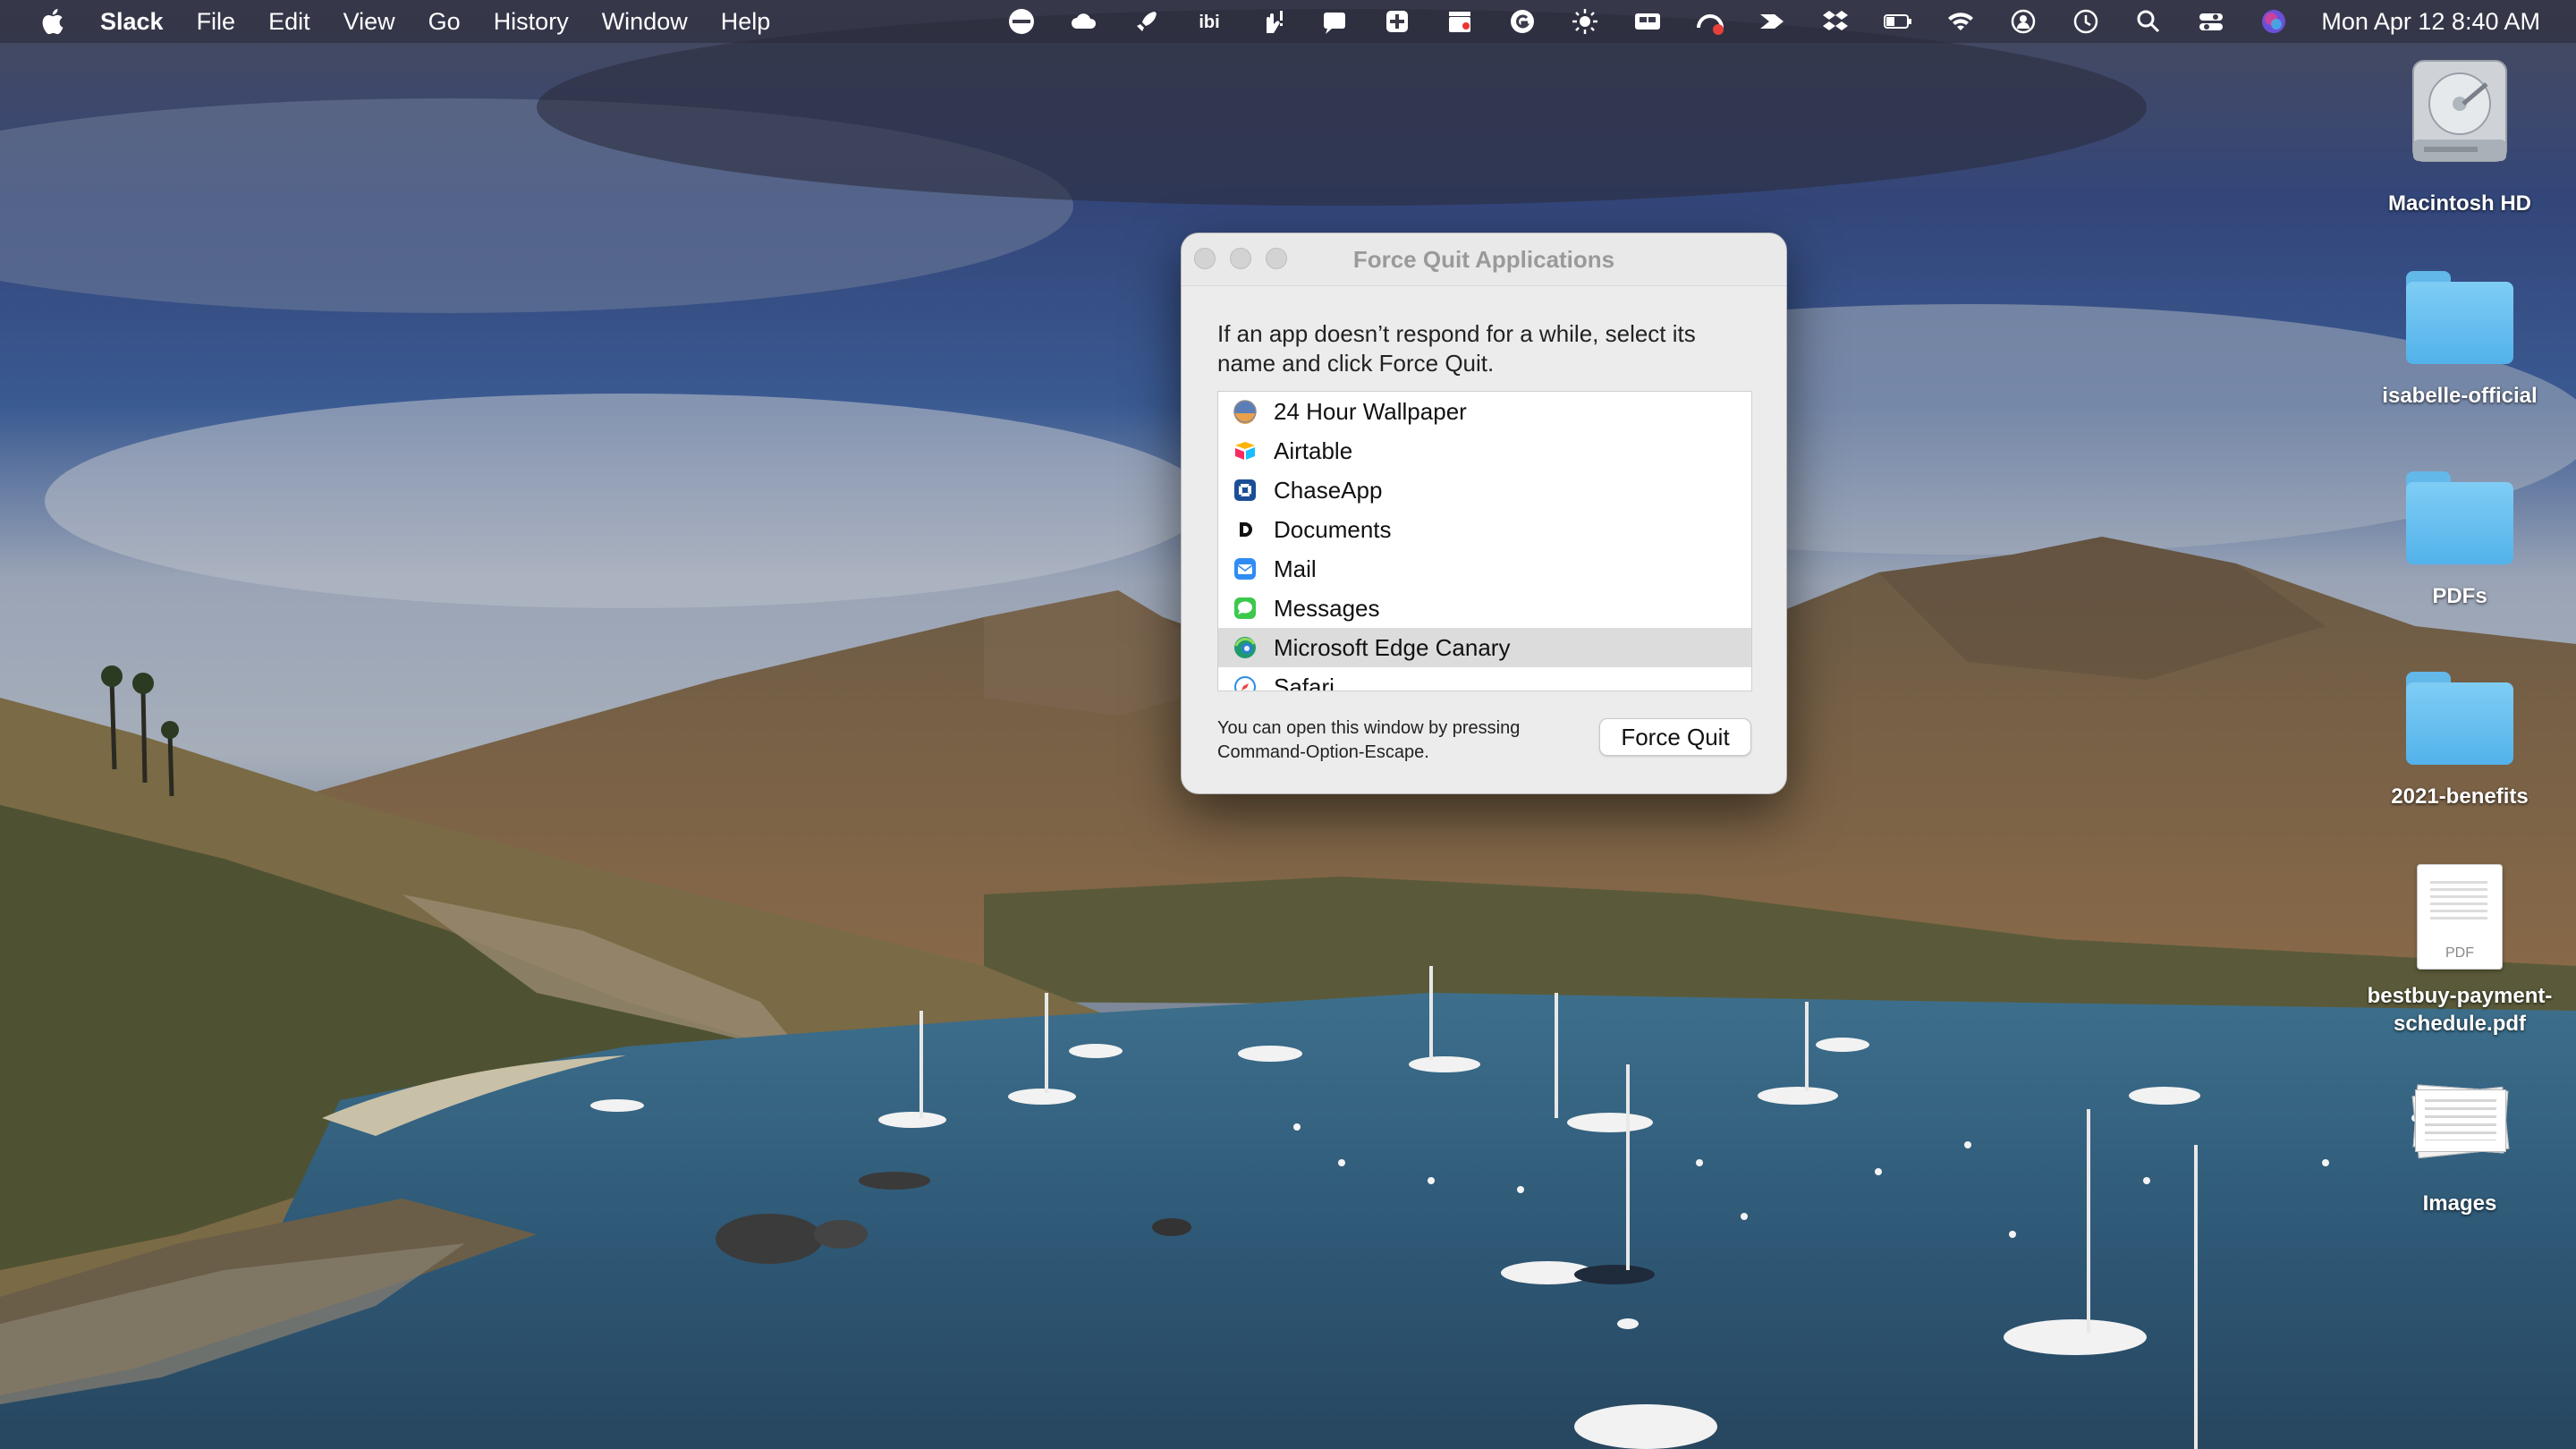 The height and width of the screenshot is (1449, 2576). I want to click on battery-icon, so click(1898, 21).